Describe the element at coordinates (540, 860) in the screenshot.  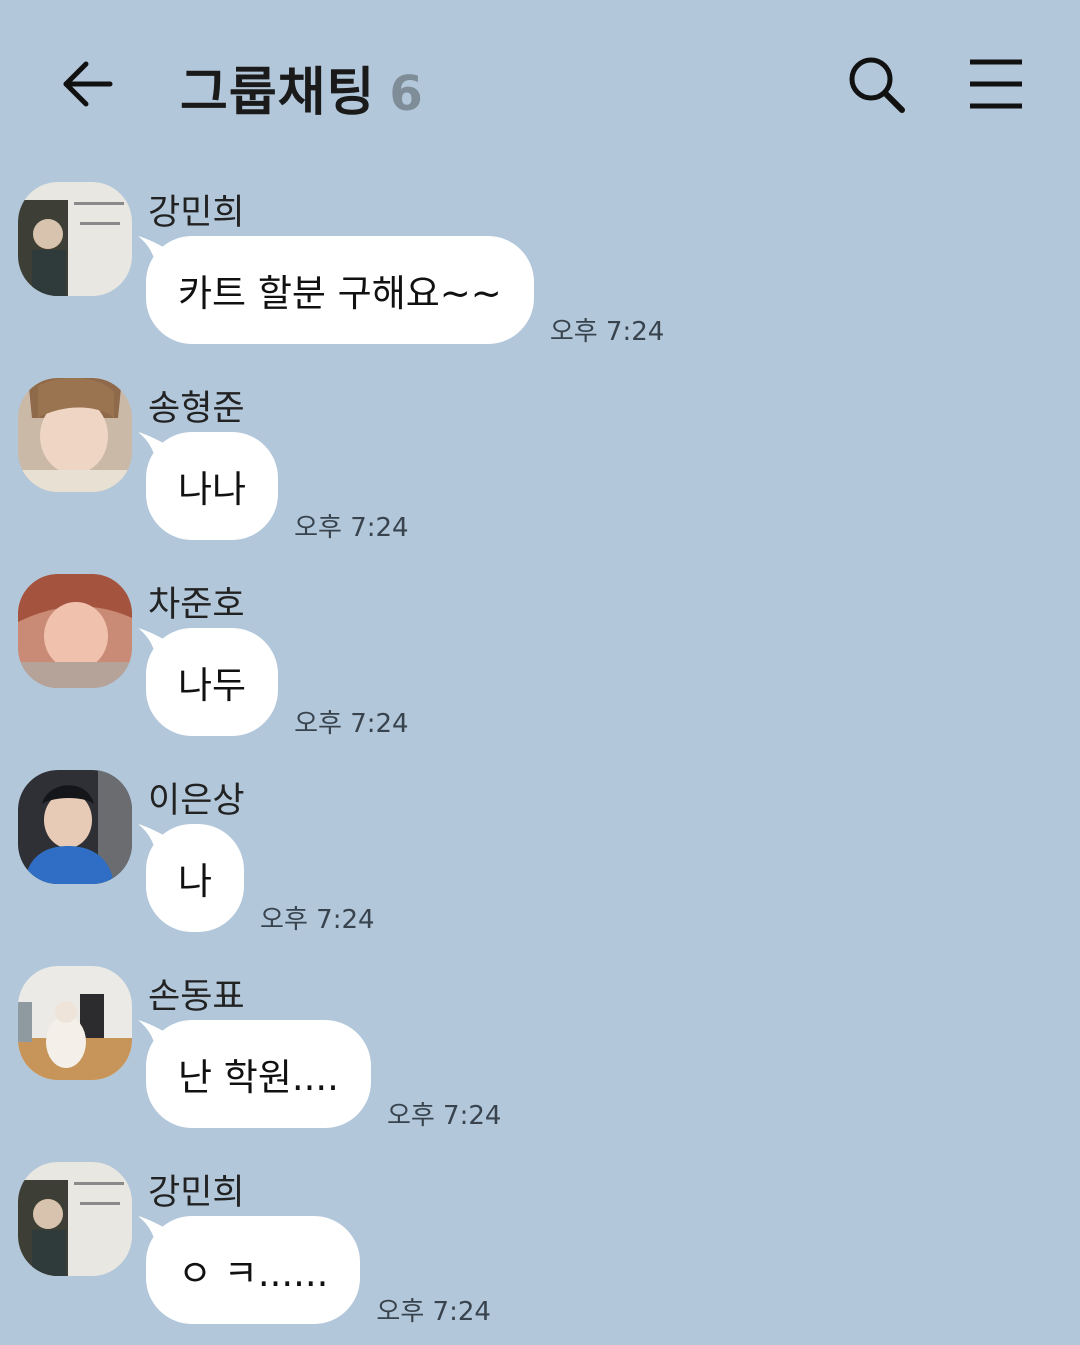
I see `chat-message: 이은상 나 오후 7:24` at that location.